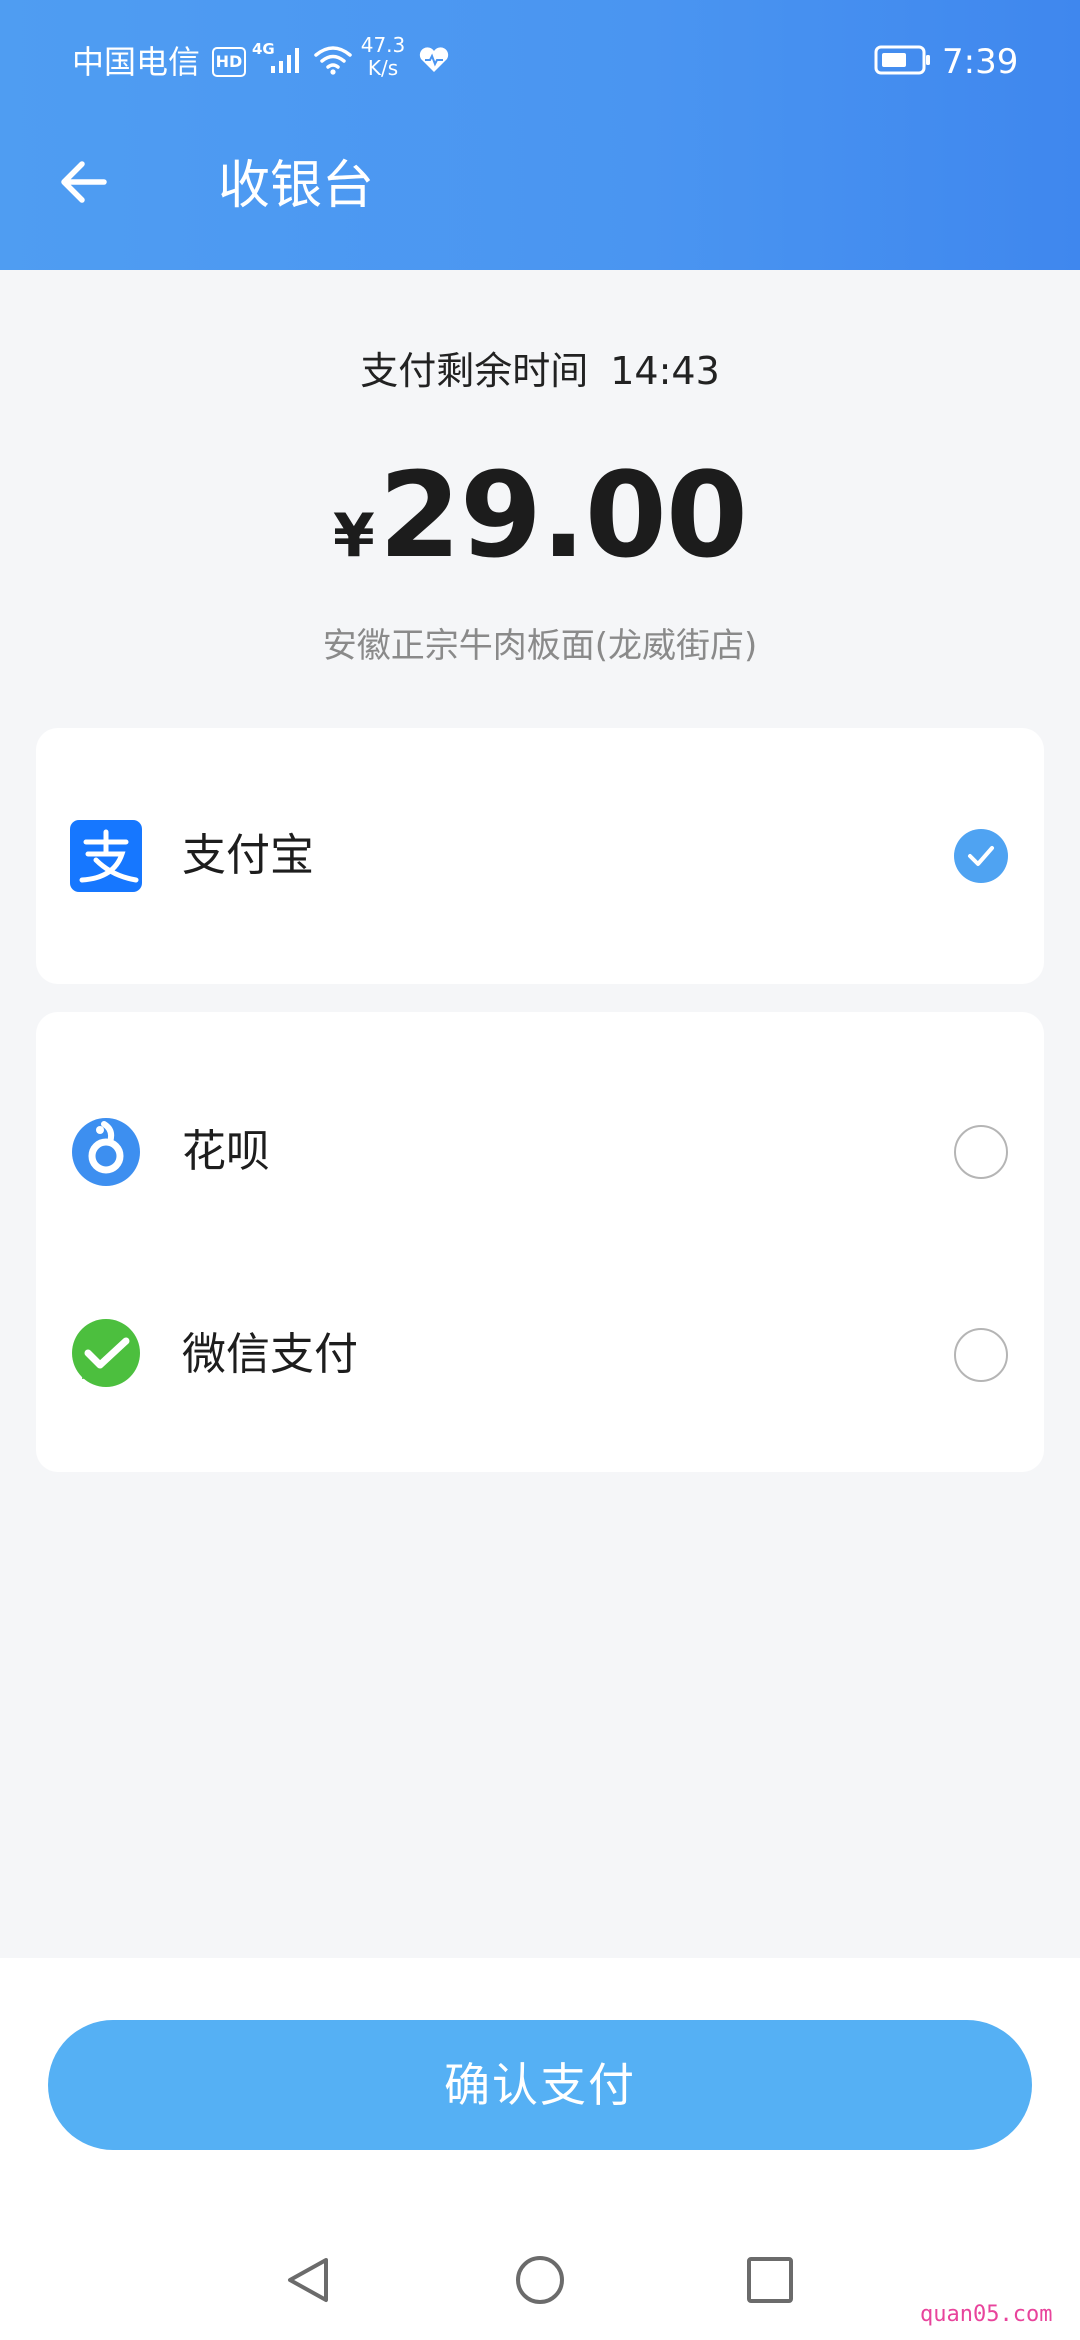 This screenshot has height=2340, width=1080. I want to click on payment-option-huabei: 花呗, so click(540, 1152).